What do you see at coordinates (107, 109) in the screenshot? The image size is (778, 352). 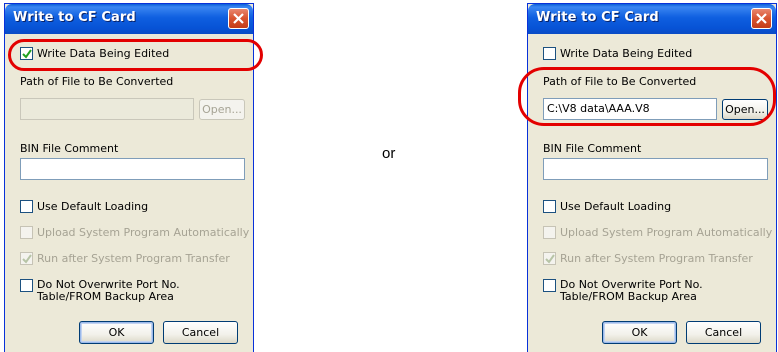 I see `path-input` at bounding box center [107, 109].